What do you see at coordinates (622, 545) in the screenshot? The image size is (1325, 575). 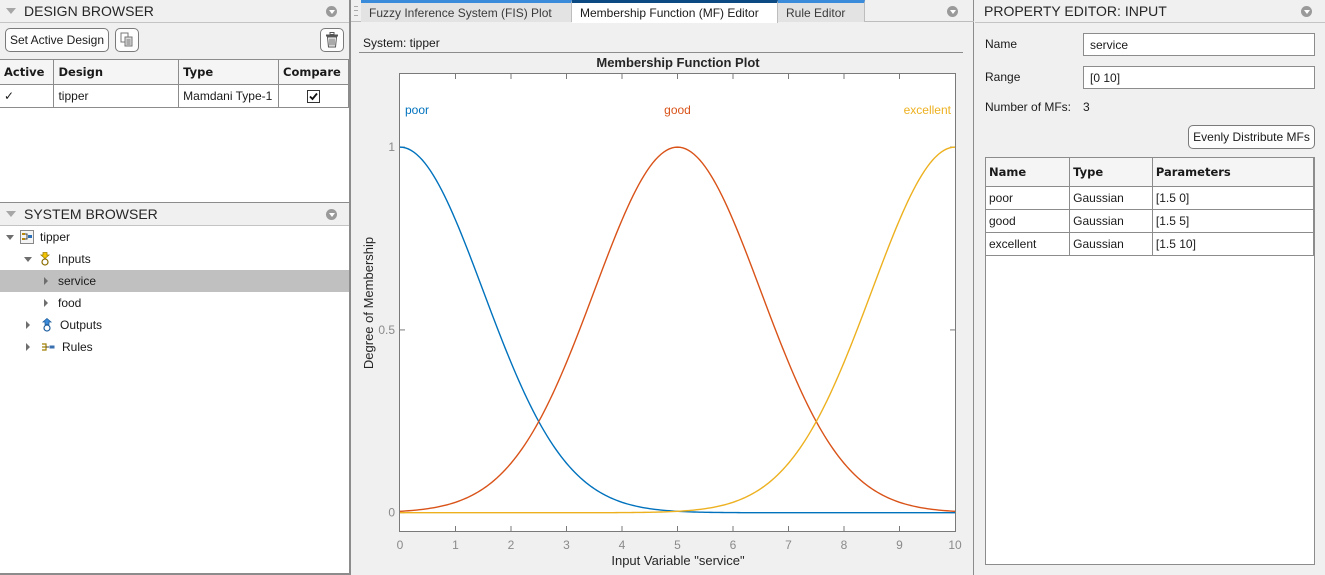 I see `x-tick-label: 4` at bounding box center [622, 545].